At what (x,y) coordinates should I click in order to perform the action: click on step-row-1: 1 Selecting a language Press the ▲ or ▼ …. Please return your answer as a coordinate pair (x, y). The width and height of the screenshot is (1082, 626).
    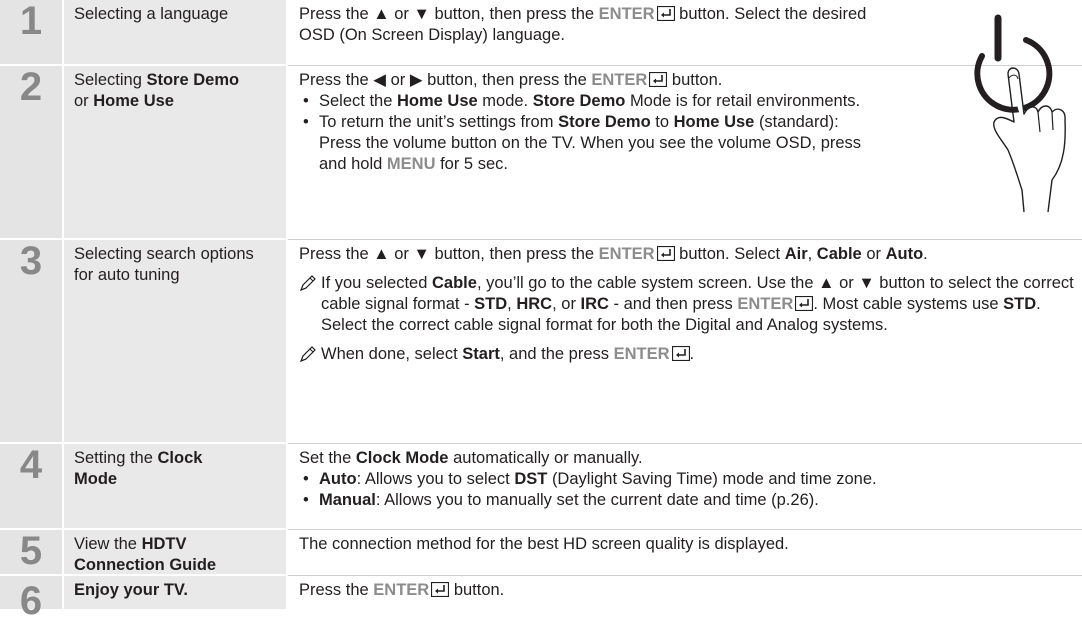
    Looking at the image, I should click on (541, 32).